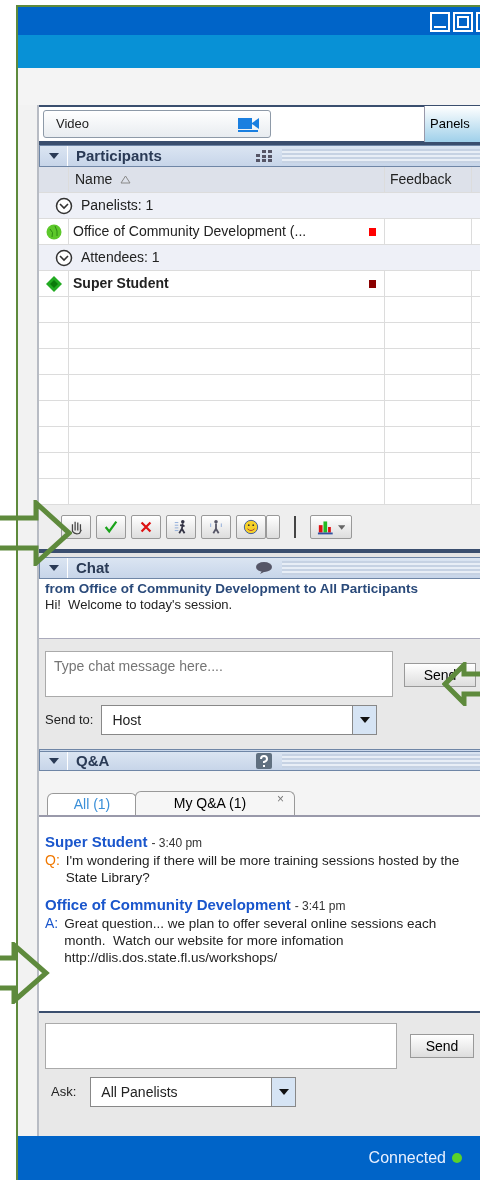 Image resolution: width=480 pixels, height=1180 pixels. Describe the element at coordinates (263, 869) in the screenshot. I see `entry-text: I'm wondering if there will be more training sessions hosted by the State Library?` at that location.